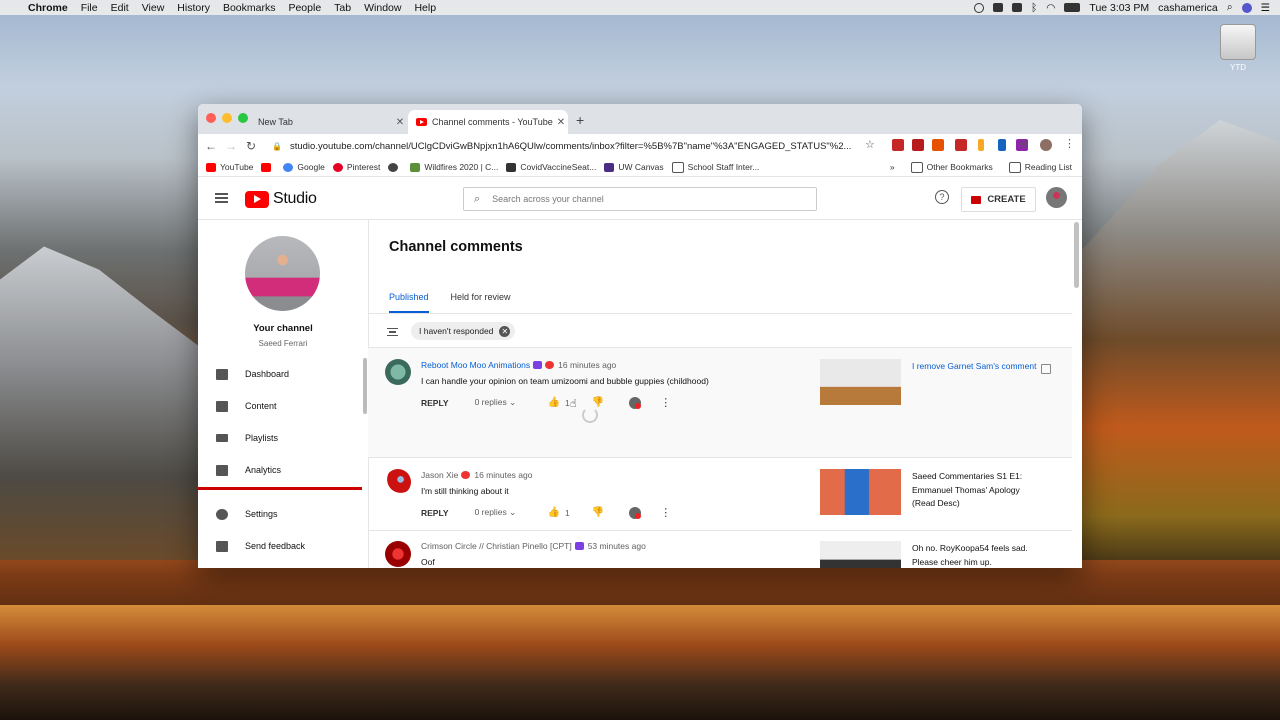  Describe the element at coordinates (1230, 7) in the screenshot. I see `spotlight-icon: ⌕` at that location.